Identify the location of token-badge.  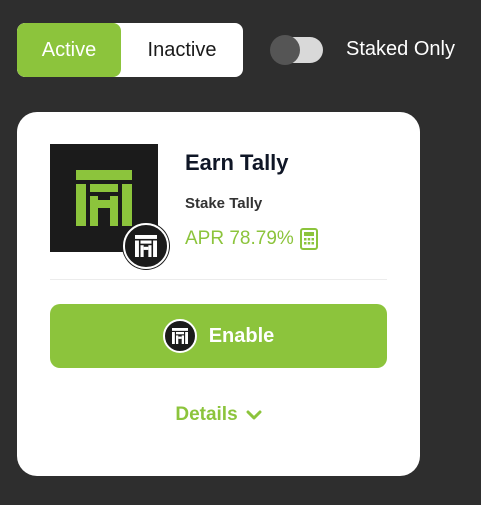
(146, 246).